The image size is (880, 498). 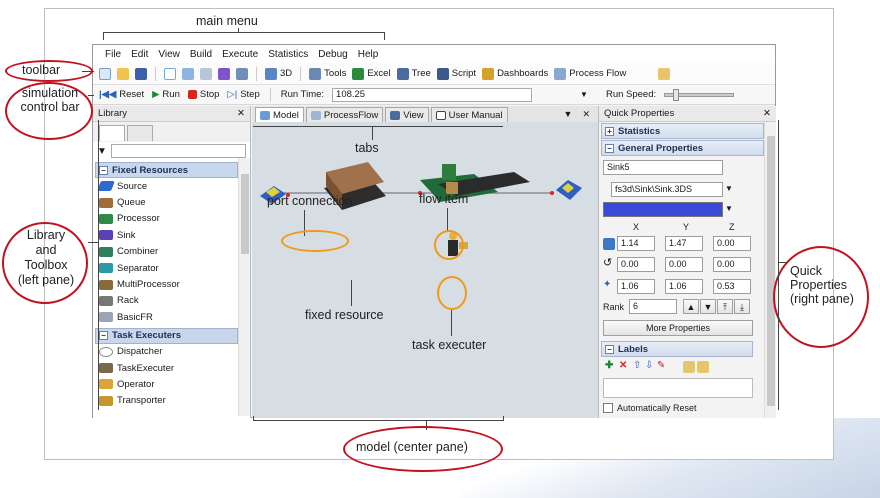 I want to click on tools-button: Tools, so click(x=327, y=73).